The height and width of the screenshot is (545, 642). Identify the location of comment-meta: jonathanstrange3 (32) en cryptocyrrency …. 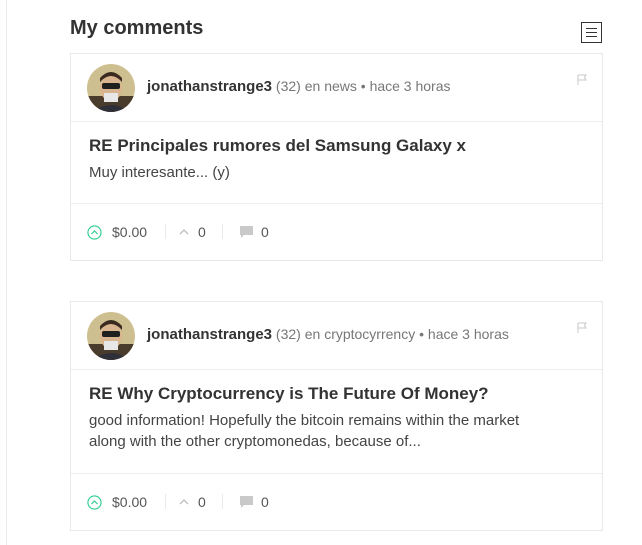
(328, 334).